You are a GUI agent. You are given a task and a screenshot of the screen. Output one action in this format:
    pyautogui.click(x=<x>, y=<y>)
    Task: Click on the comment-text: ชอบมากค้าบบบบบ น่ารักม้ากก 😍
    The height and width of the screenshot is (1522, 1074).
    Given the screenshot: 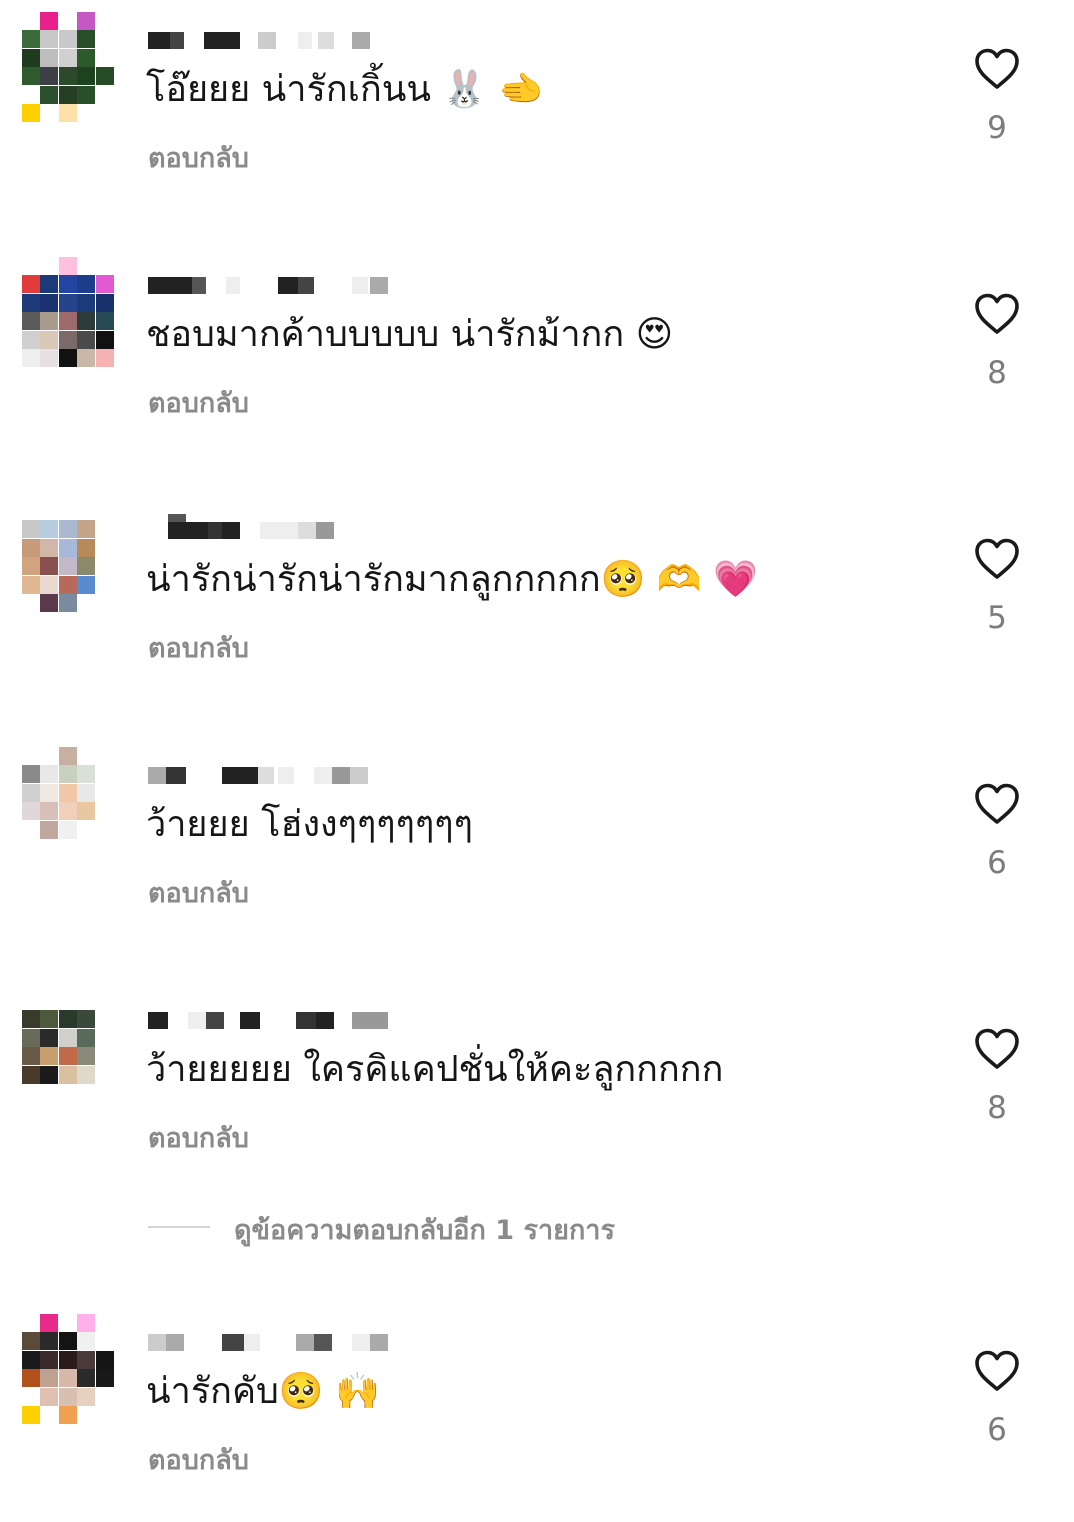 What is the action you would take?
    pyautogui.click(x=410, y=334)
    